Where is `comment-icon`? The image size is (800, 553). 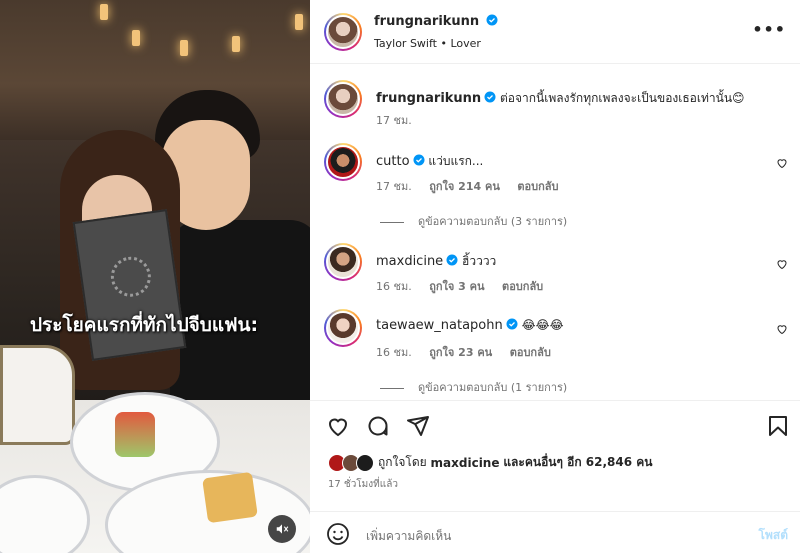
comment-icon is located at coordinates (378, 426).